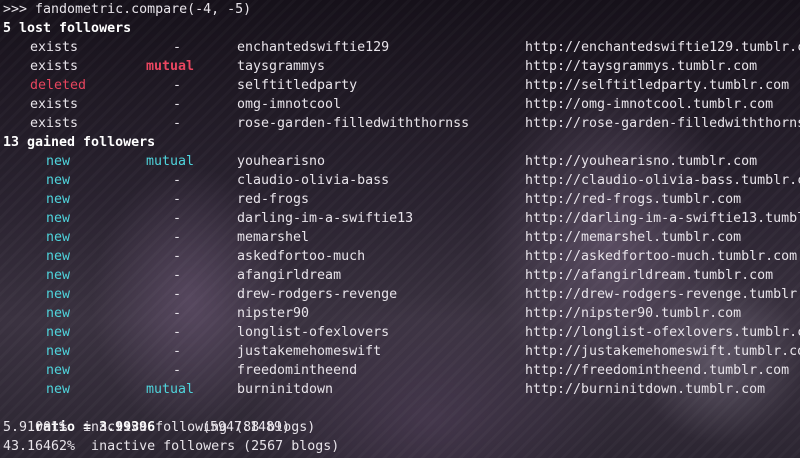 The image size is (800, 458). What do you see at coordinates (401, 199) in the screenshot?
I see `gained-follower-row: new - red-frogs http://red-frogs.tumblr.com` at bounding box center [401, 199].